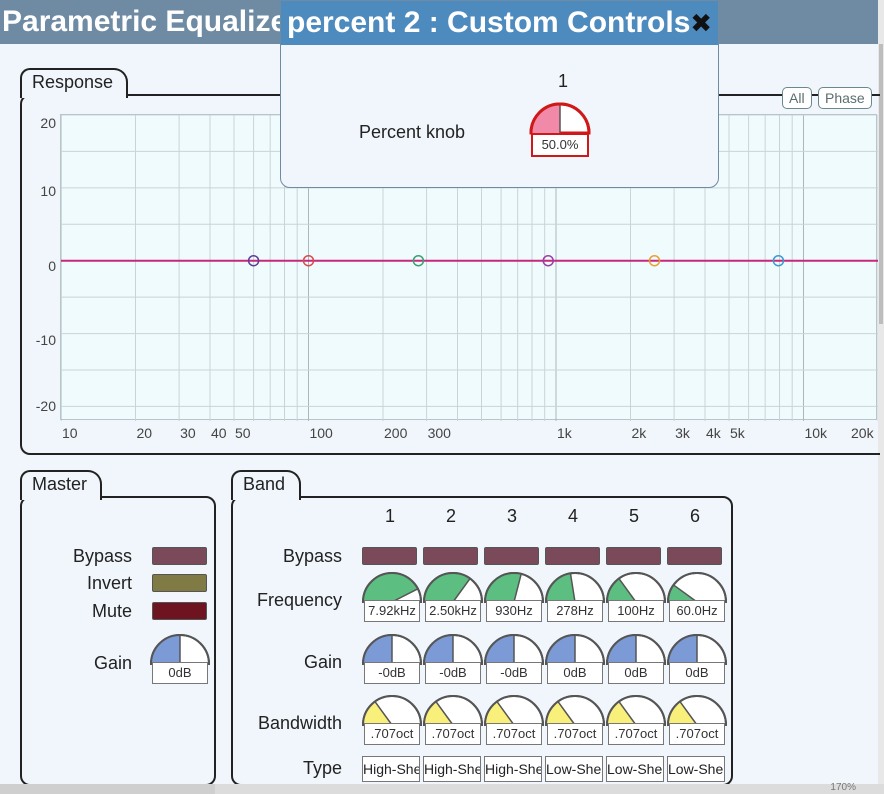  Describe the element at coordinates (560, 145) in the screenshot. I see `percent-knob-value: 50.0%` at that location.